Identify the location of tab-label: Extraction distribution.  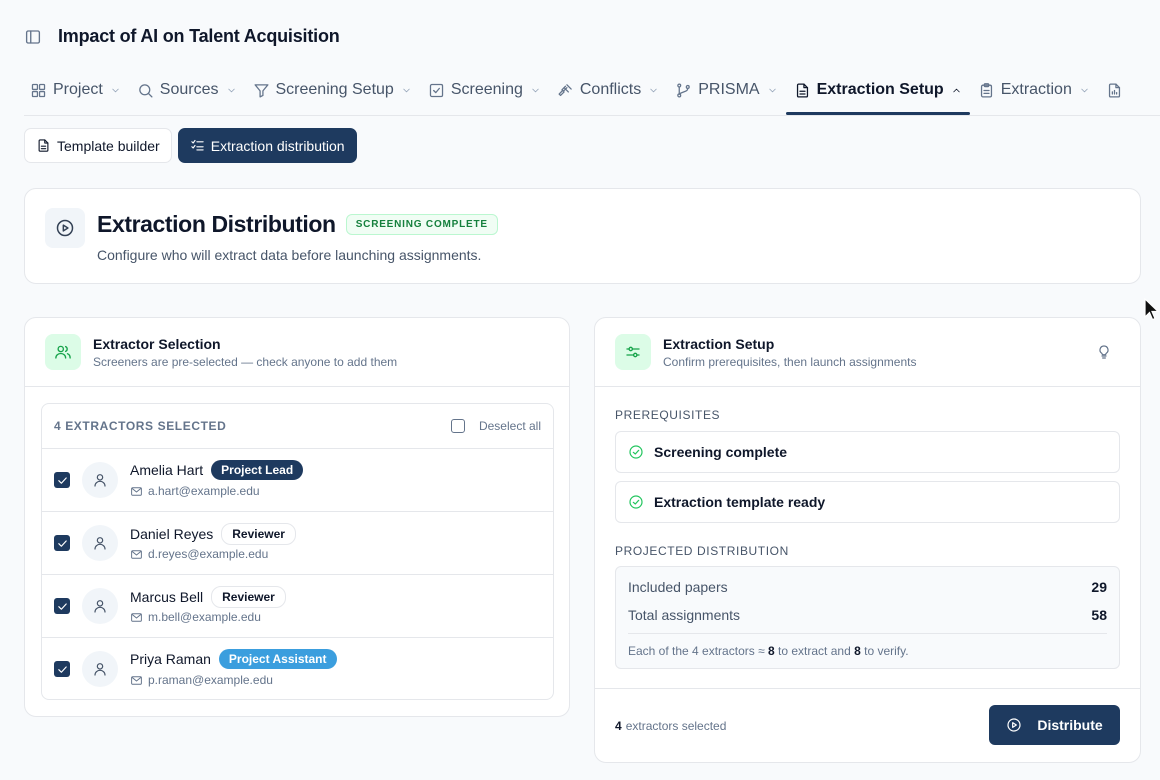
(277, 145).